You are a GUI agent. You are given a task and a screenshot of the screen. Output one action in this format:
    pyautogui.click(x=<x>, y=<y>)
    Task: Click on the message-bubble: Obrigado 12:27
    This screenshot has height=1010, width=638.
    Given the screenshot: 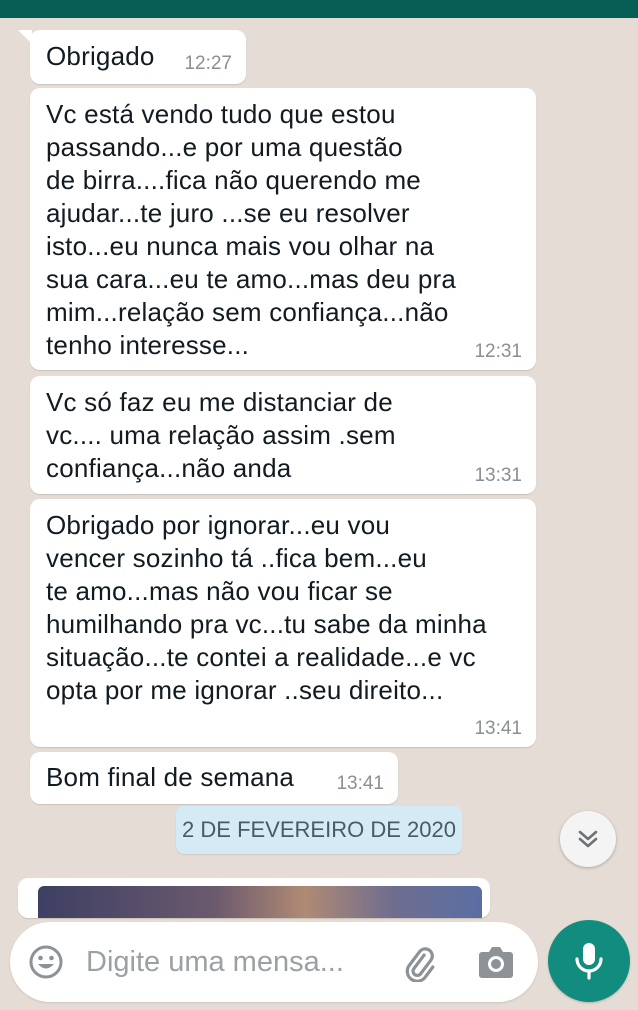 What is the action you would take?
    pyautogui.click(x=132, y=57)
    